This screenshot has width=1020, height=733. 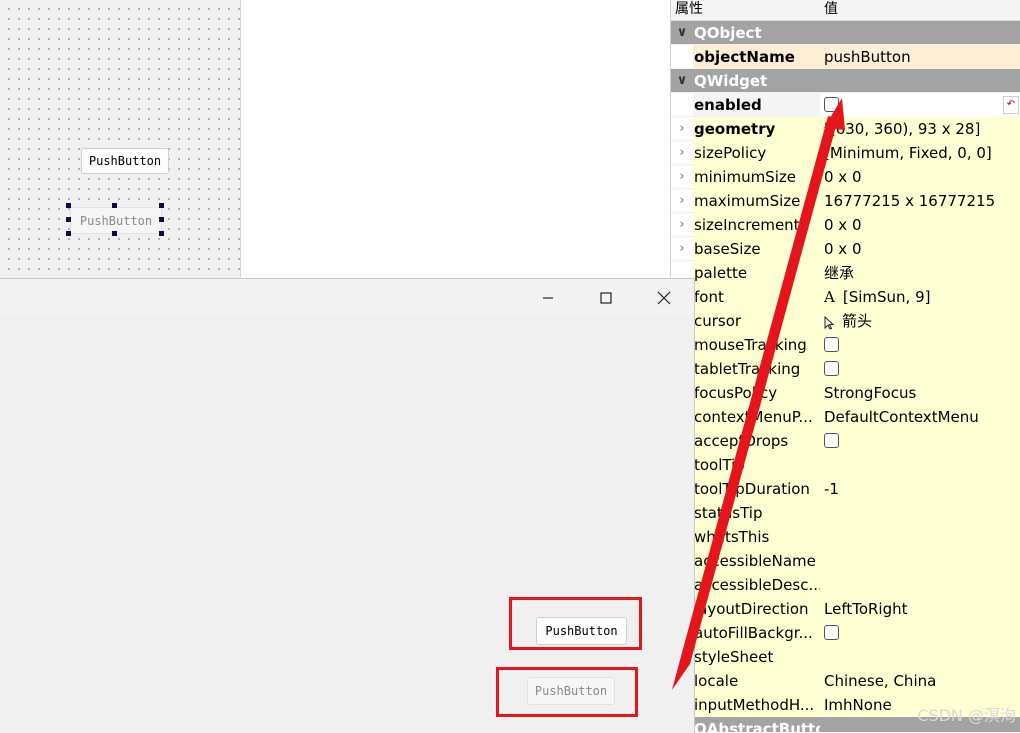 I want to click on close-icon, so click(x=664, y=297).